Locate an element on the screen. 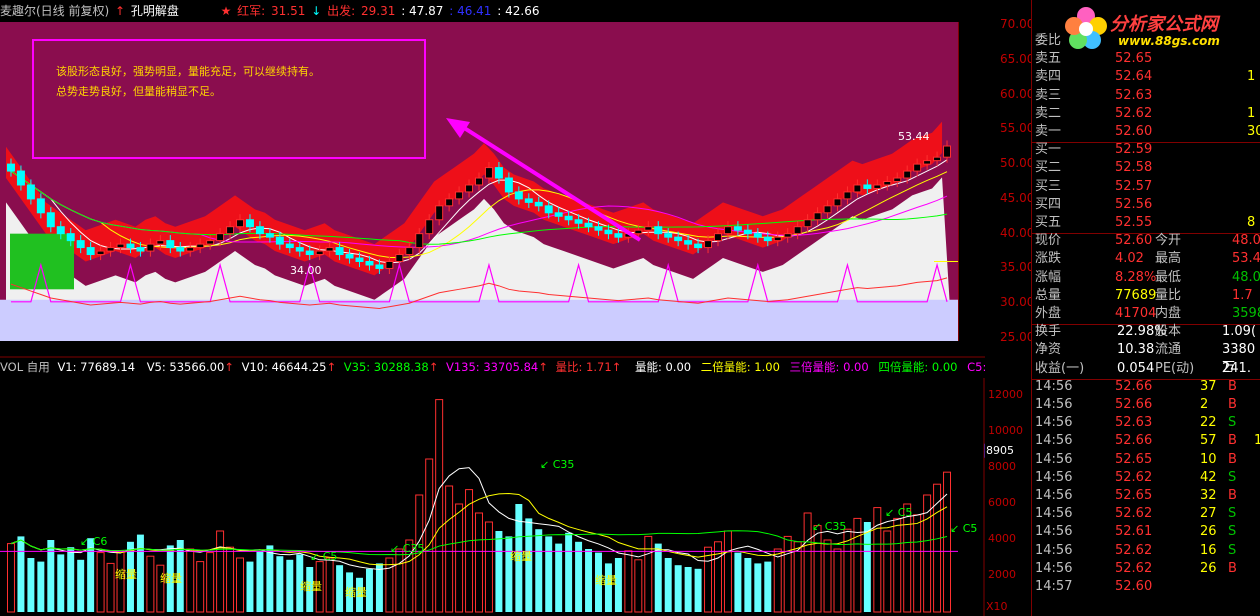 The image size is (1260, 616). price-axis-label: 45.00 is located at coordinates (1017, 197).